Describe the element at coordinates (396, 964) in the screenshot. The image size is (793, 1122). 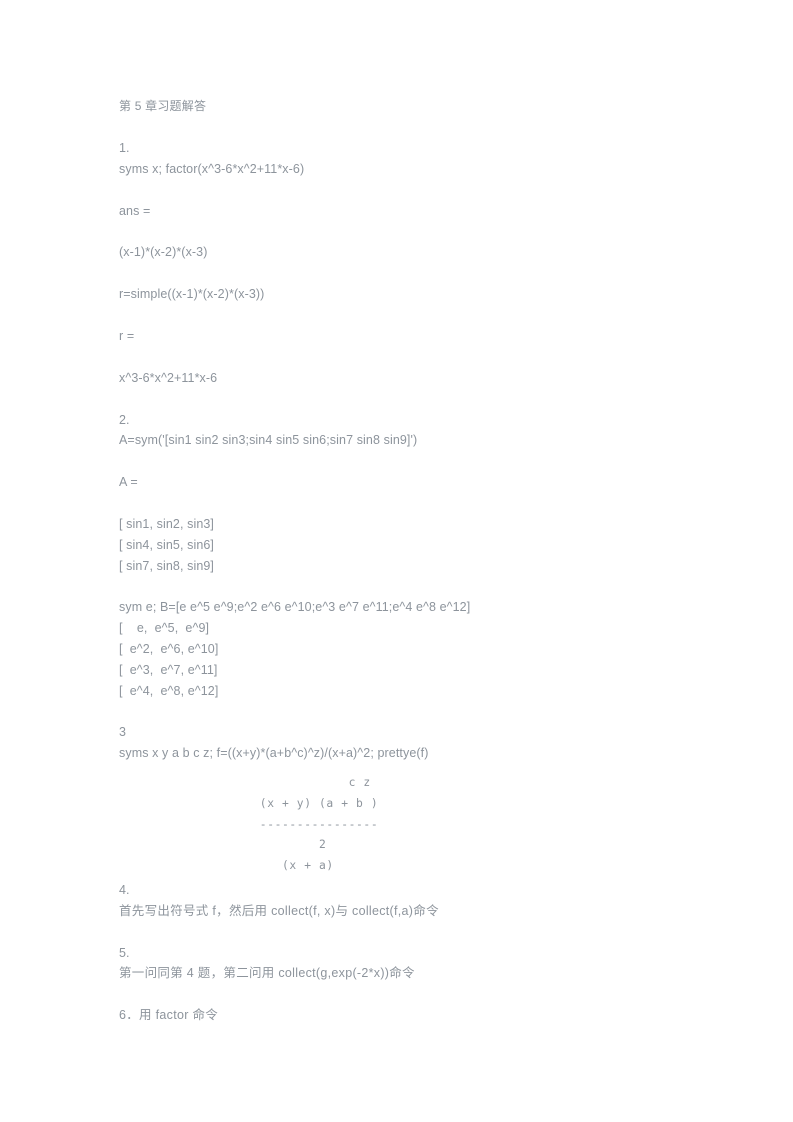
I see `section-5: 5. 第一问同第 4 题，第二问用 collect(g,exp(-2*x))命令` at that location.